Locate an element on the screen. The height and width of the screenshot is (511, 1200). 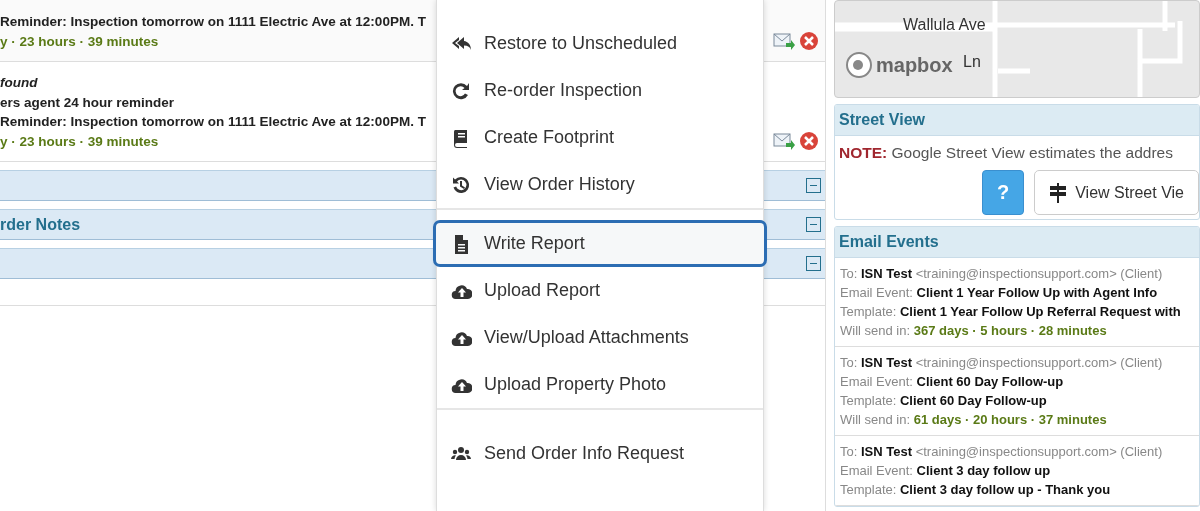
reminder-text: ers agent 24 hour reminder is located at coordinates (87, 102).